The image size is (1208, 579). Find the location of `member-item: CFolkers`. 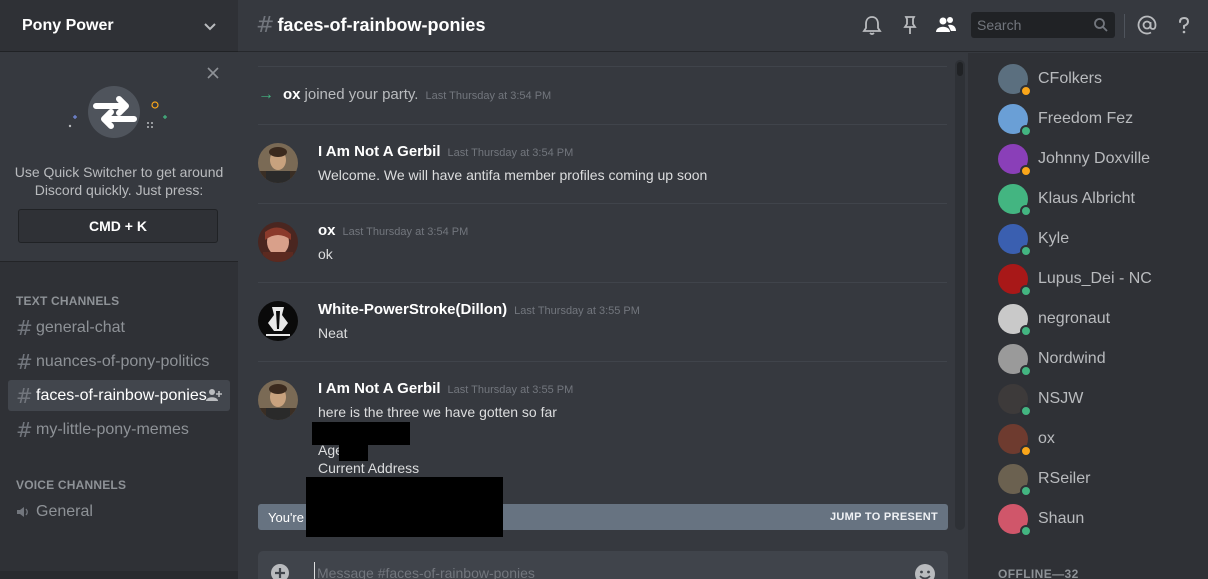

member-item: CFolkers is located at coordinates (1098, 79).